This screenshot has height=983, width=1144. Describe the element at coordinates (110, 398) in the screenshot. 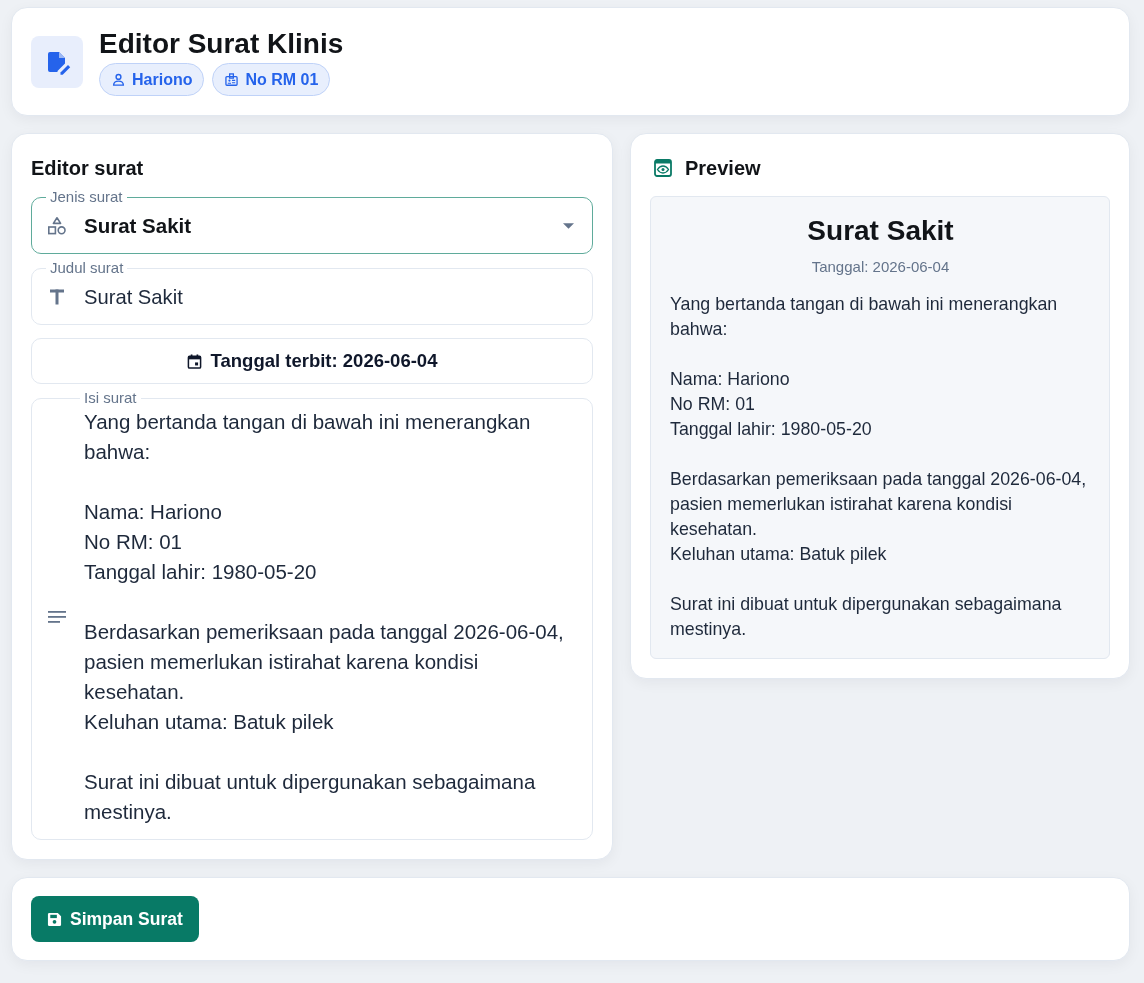

I see `field-label: Isi surat` at that location.